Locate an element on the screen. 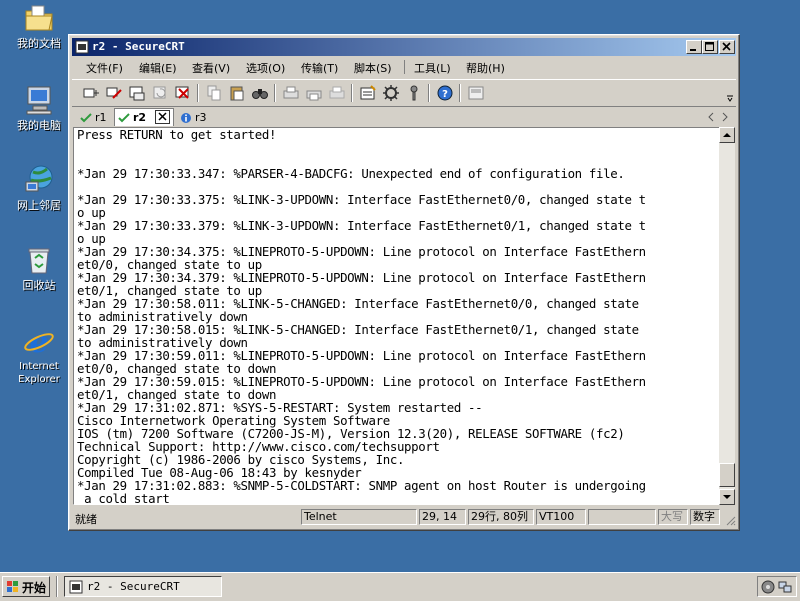 The height and width of the screenshot is (601, 800). global-options-icon is located at coordinates (391, 93).